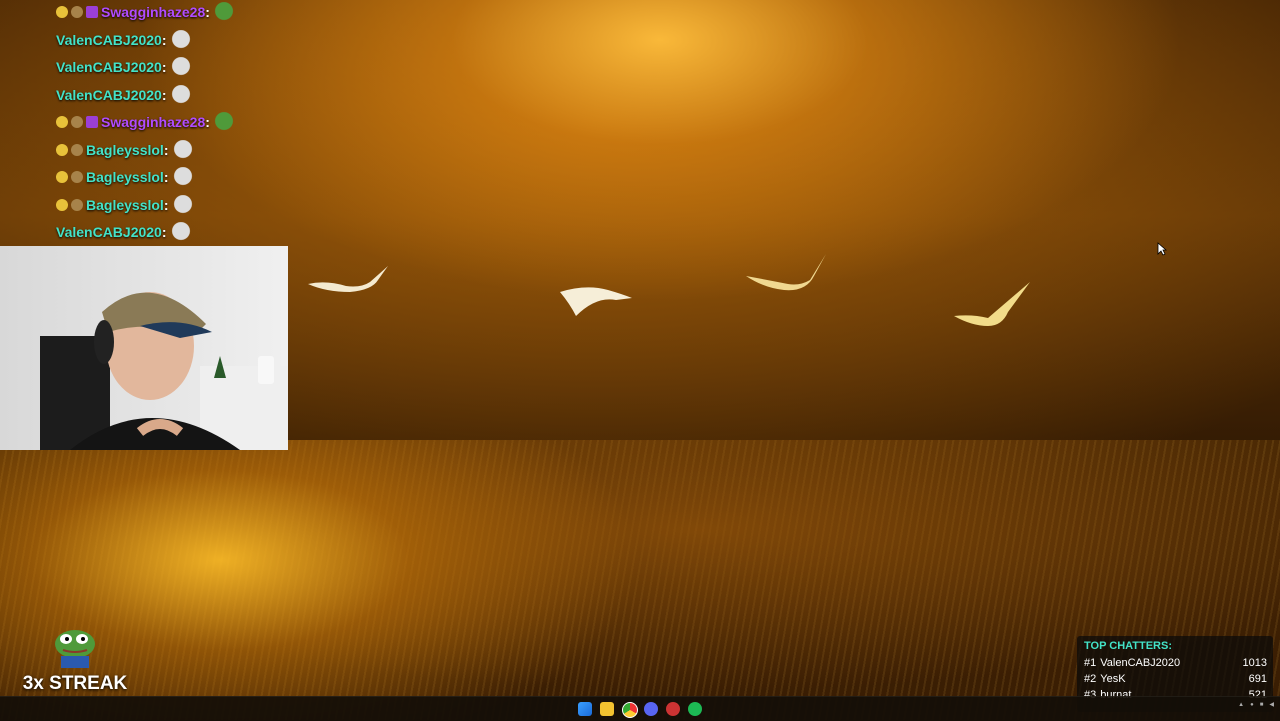 This screenshot has width=1280, height=721. I want to click on chat-streak-widget: 3x STREAK, so click(75, 660).